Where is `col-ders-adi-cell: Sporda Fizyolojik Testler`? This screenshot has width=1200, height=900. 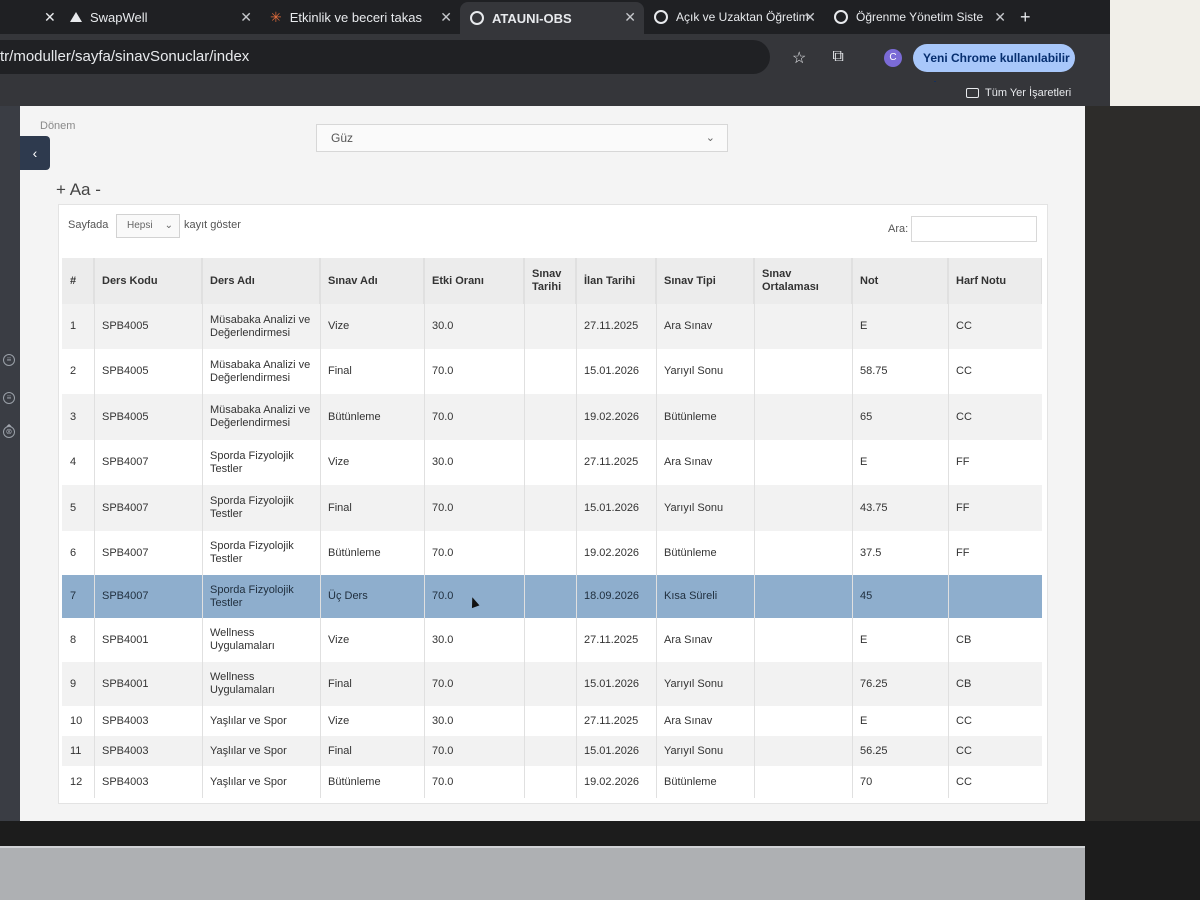
col-ders-adi-cell: Sporda Fizyolojik Testler is located at coordinates (252, 596).